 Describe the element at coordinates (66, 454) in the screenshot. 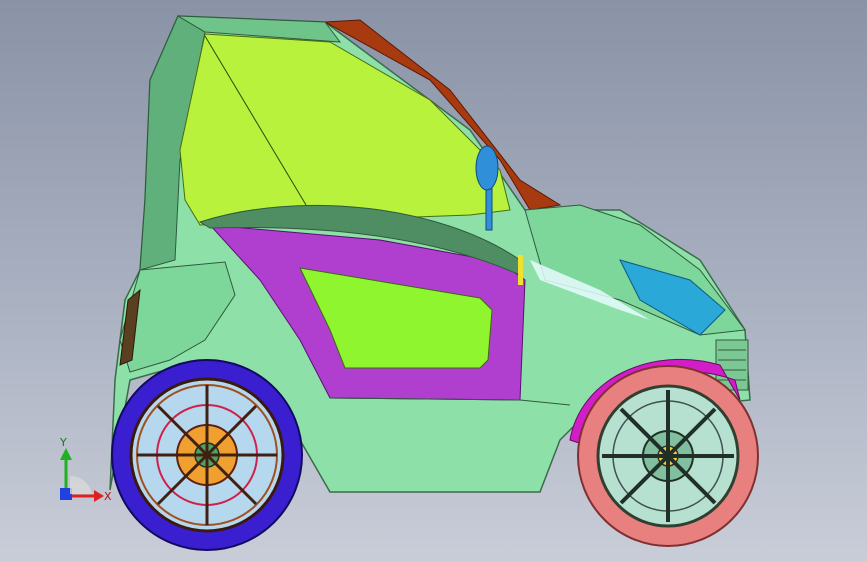

I see `triad-y-arrow` at that location.